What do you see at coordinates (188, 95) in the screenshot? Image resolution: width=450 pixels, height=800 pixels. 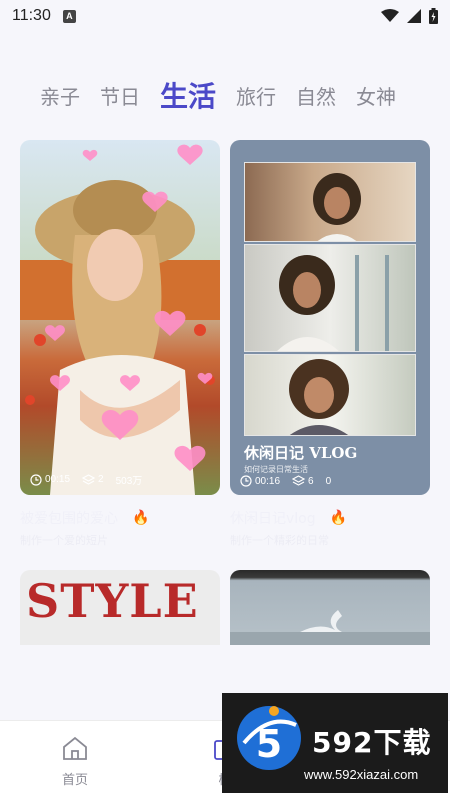 I see `tab-life: 生活` at bounding box center [188, 95].